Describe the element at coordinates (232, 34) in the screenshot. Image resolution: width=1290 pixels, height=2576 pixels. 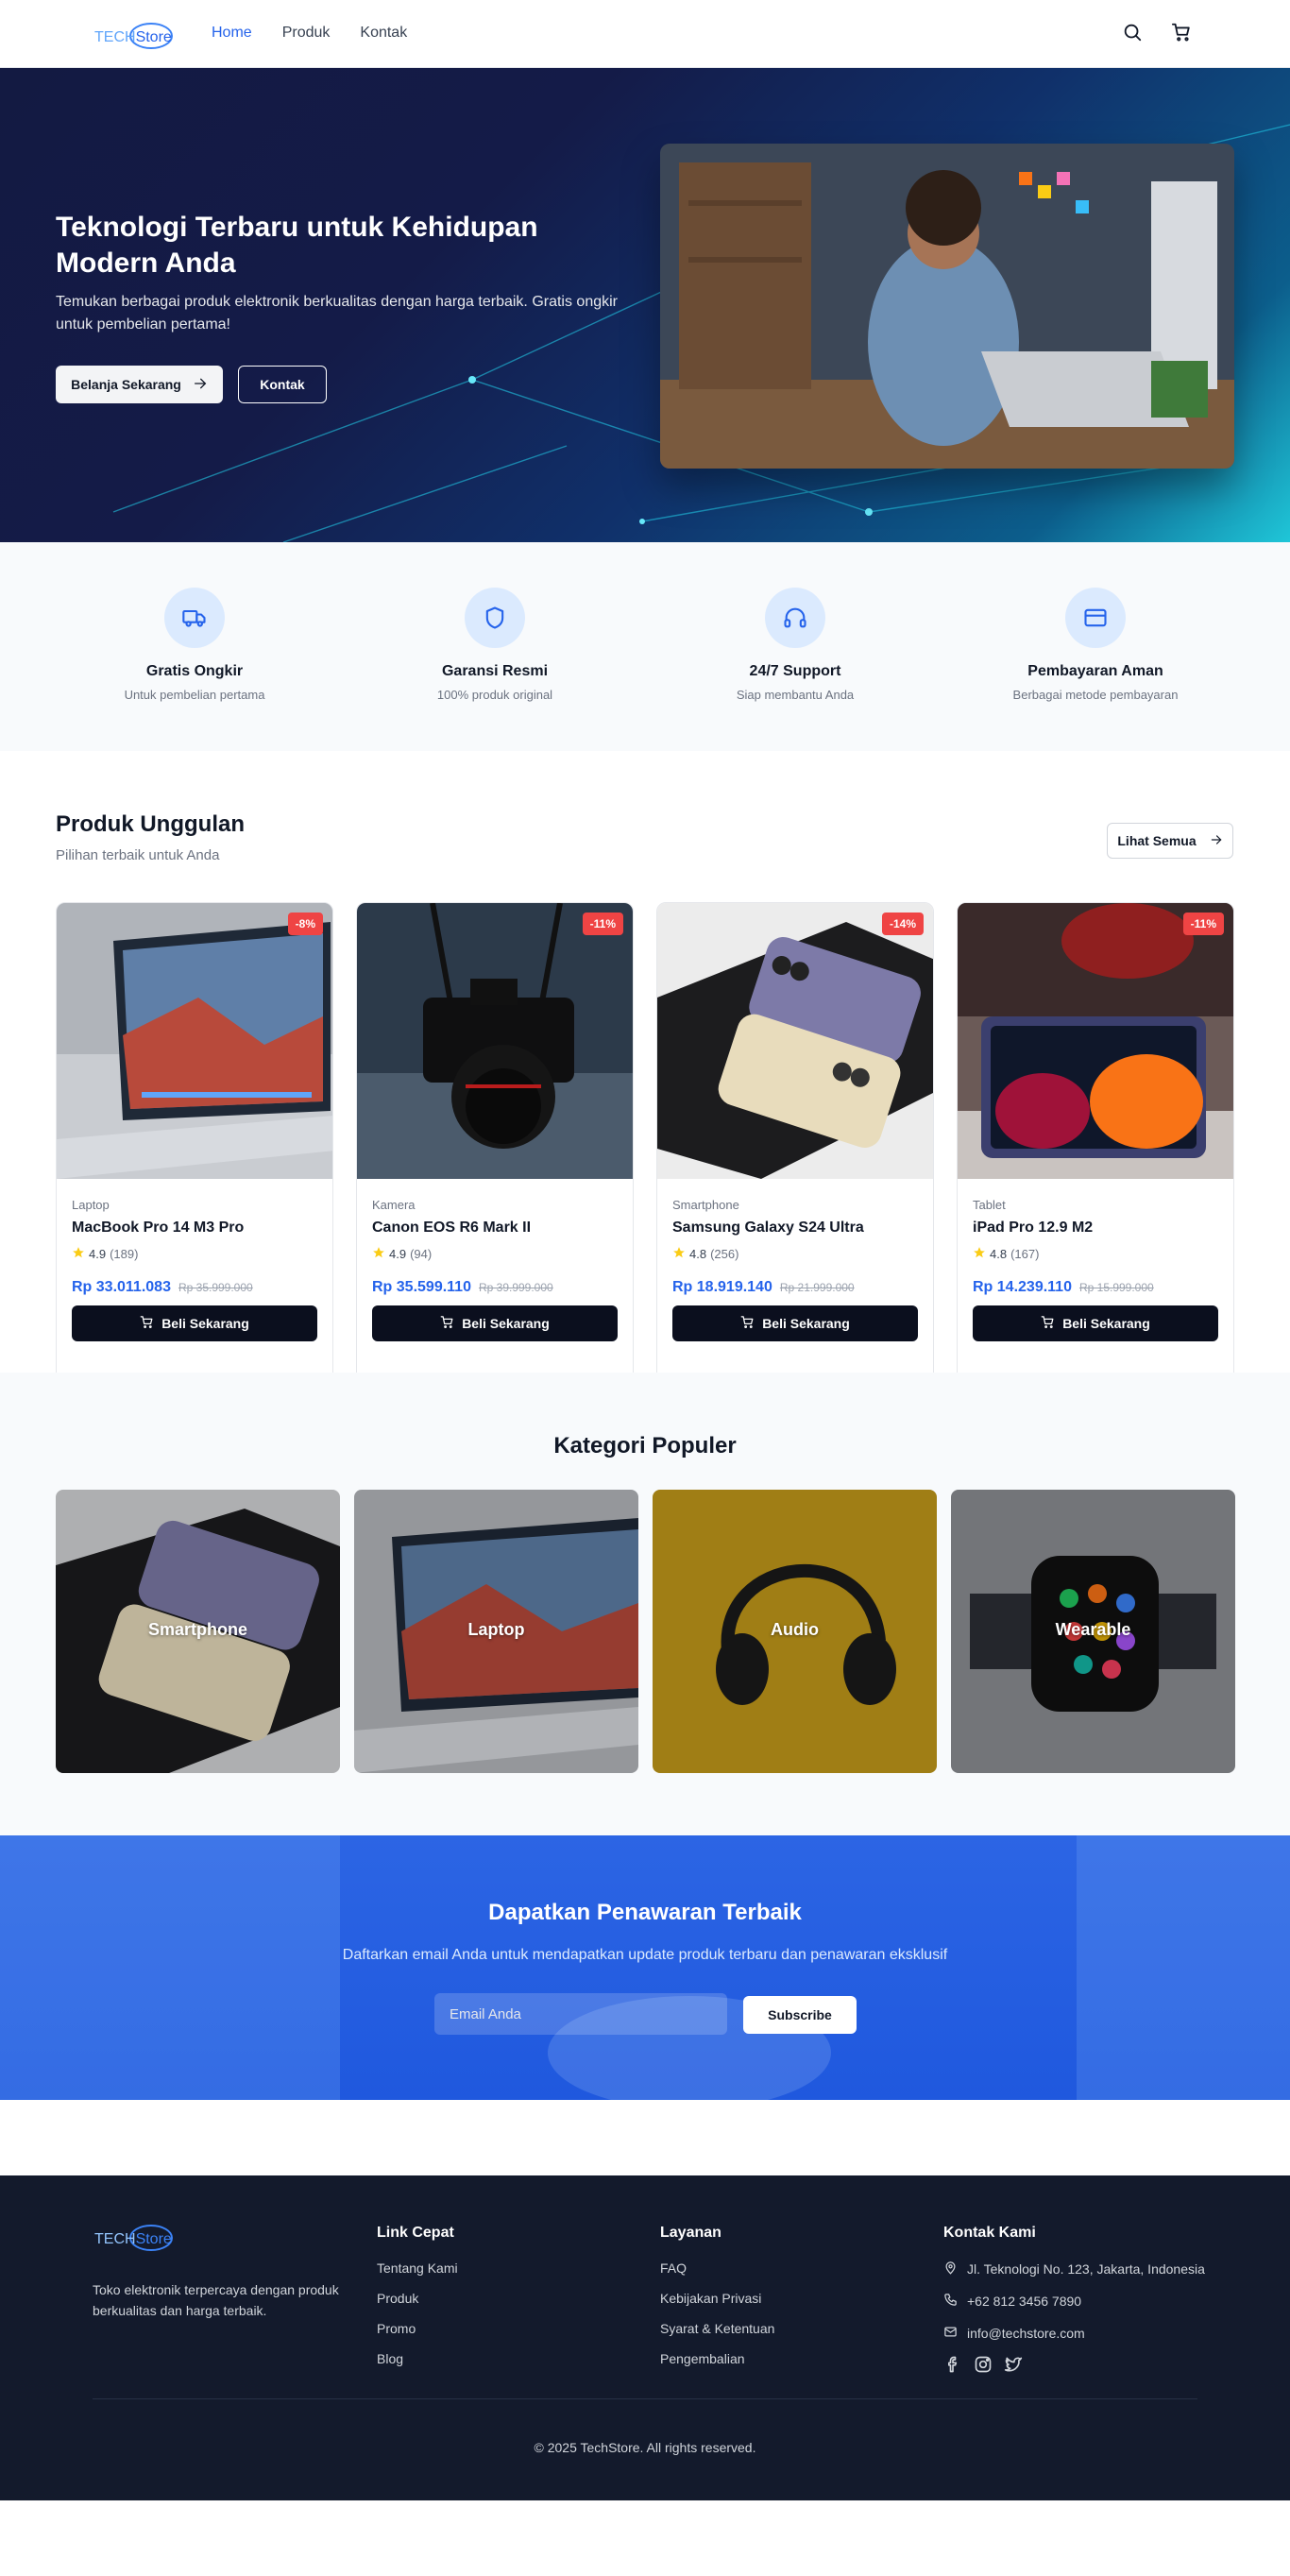
I see `nav-link-home: Home` at that location.